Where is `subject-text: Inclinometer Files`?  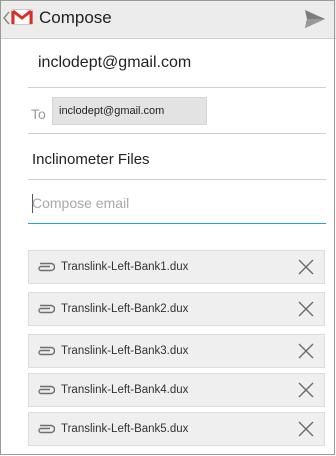 subject-text: Inclinometer Files is located at coordinates (91, 159).